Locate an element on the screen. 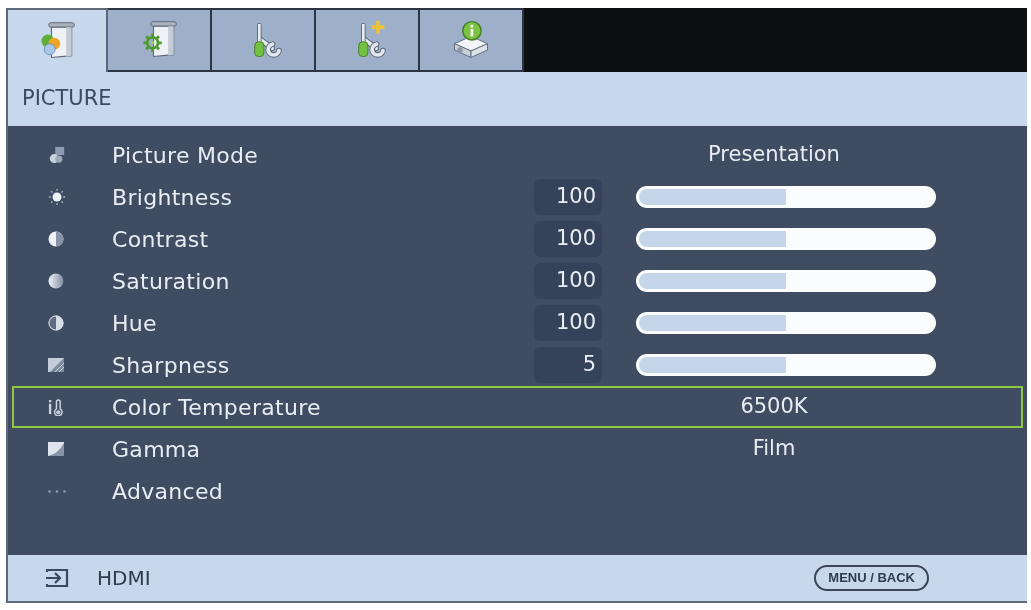 Image resolution: width=1031 pixels, height=610 pixels. menu-row: Picture Mode Presentation is located at coordinates (517, 155).